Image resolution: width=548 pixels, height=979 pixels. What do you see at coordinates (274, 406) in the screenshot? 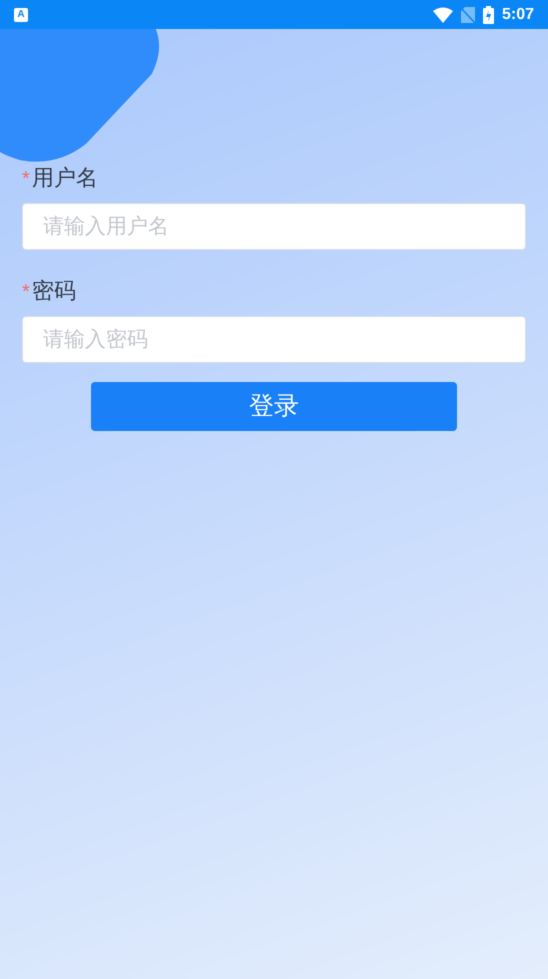
I see `login-button: 登录` at bounding box center [274, 406].